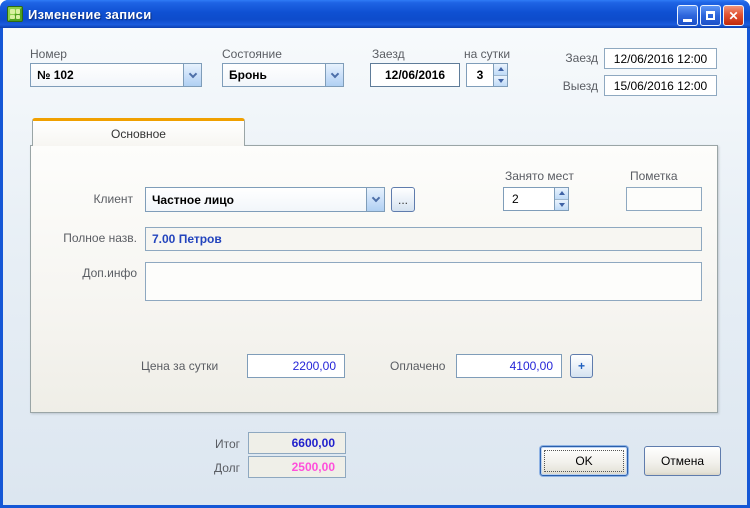 The width and height of the screenshot is (750, 508). I want to click on occupied-down-button, so click(561, 204).